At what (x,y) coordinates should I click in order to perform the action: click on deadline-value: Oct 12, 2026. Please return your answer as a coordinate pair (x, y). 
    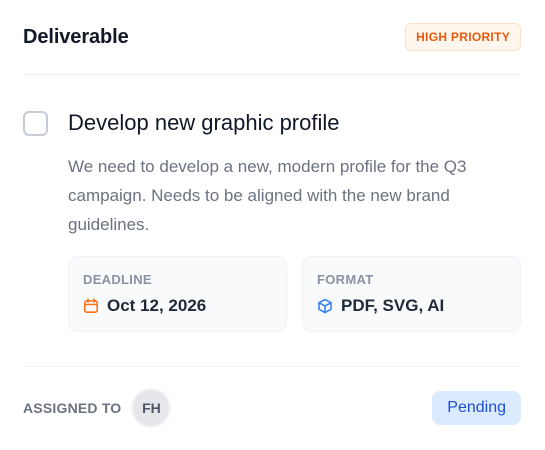
    Looking at the image, I should click on (157, 305).